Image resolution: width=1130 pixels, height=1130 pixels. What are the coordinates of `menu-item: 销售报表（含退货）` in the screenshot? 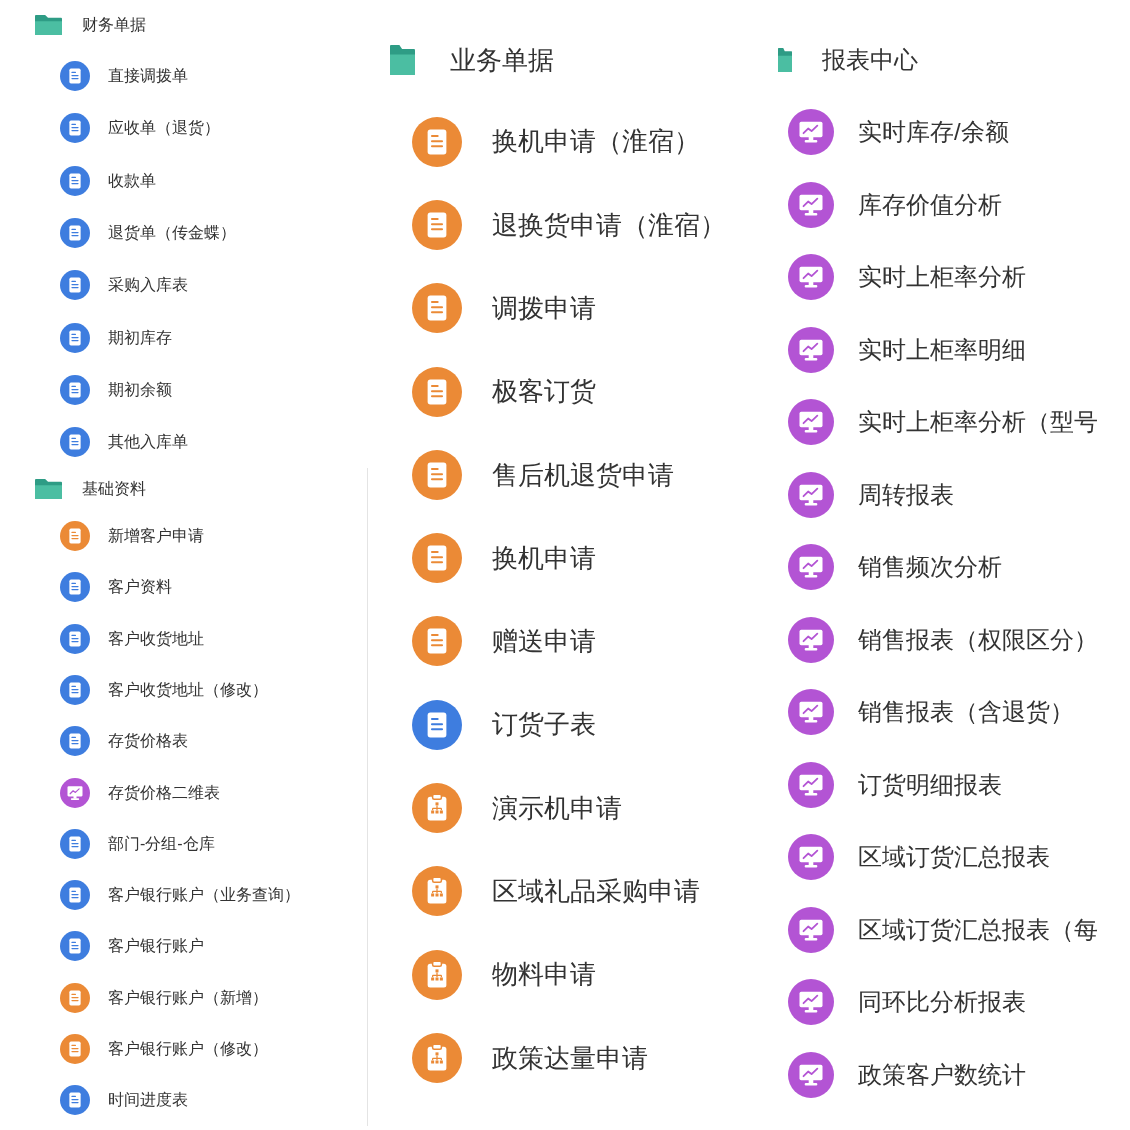 It's located at (931, 712).